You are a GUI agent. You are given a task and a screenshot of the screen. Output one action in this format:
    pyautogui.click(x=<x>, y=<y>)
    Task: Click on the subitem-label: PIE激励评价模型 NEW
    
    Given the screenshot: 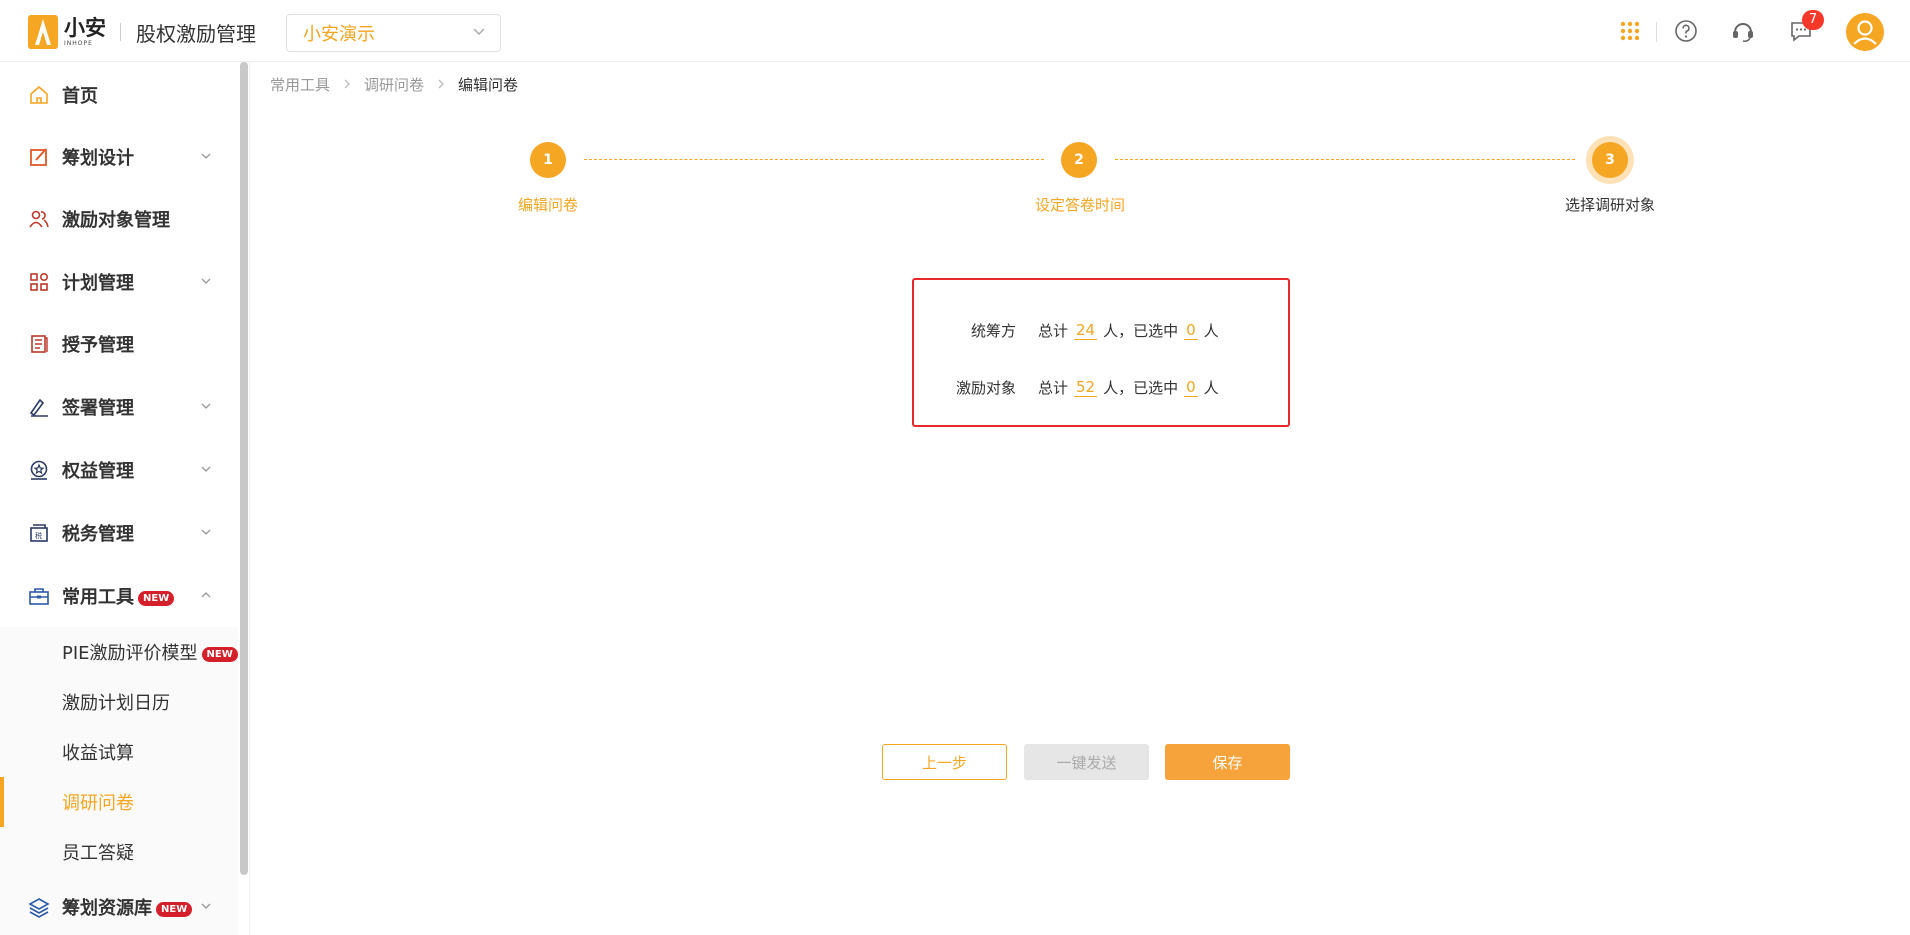 What is the action you would take?
    pyautogui.click(x=150, y=652)
    